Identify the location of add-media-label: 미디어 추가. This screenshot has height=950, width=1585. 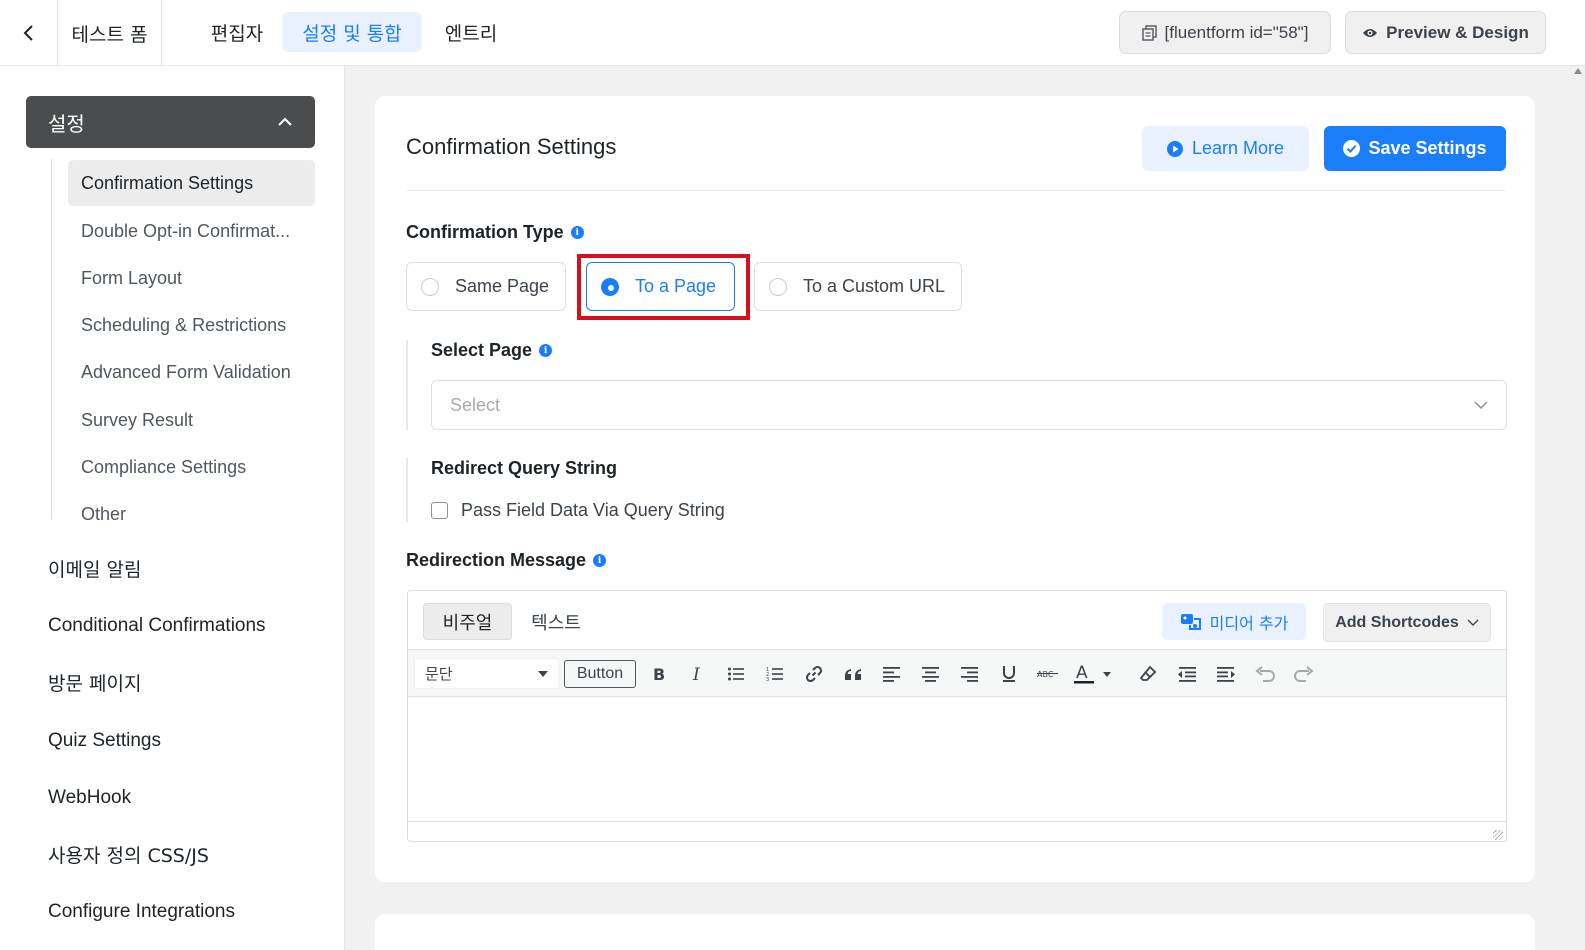
(1249, 623).